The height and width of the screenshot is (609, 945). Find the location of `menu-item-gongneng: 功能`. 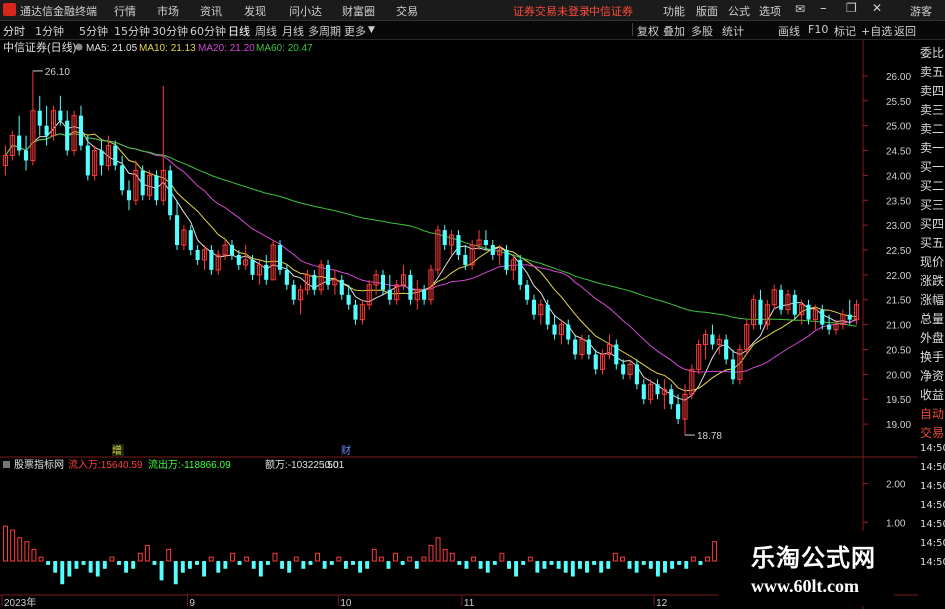

menu-item-gongneng: 功能 is located at coordinates (674, 11).